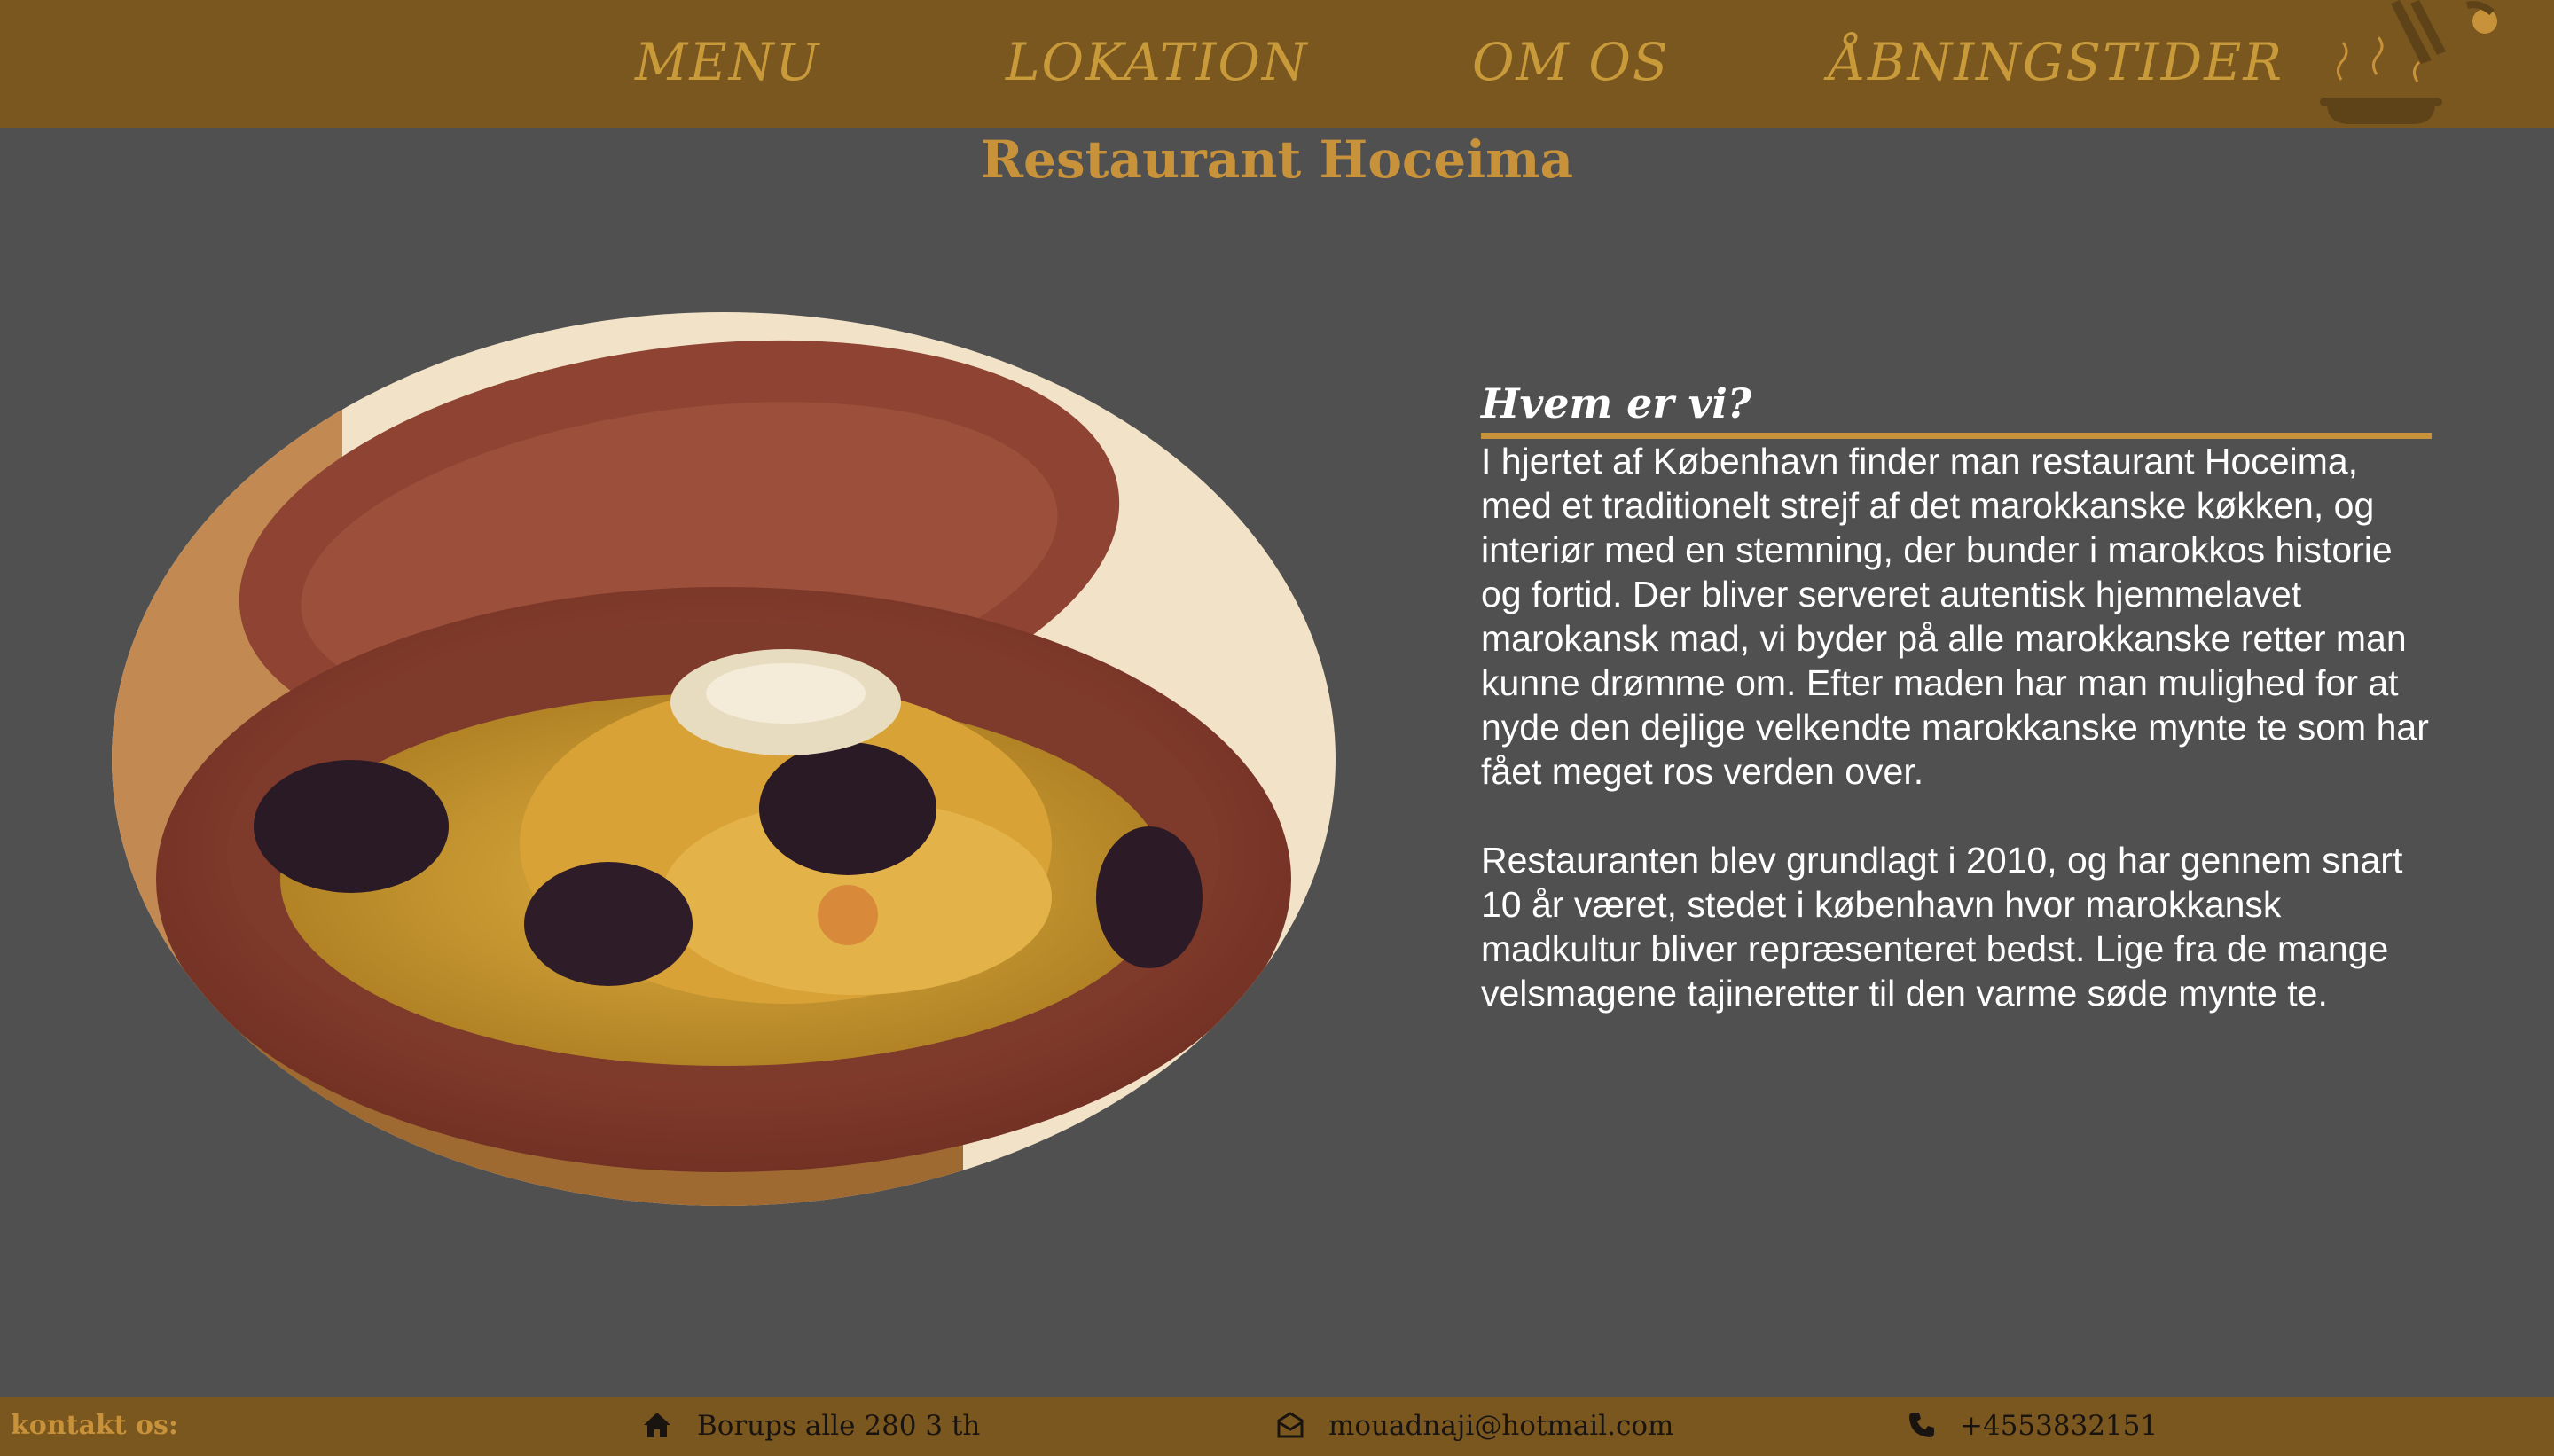  I want to click on tagine-steam-icon, so click(2417, 64).